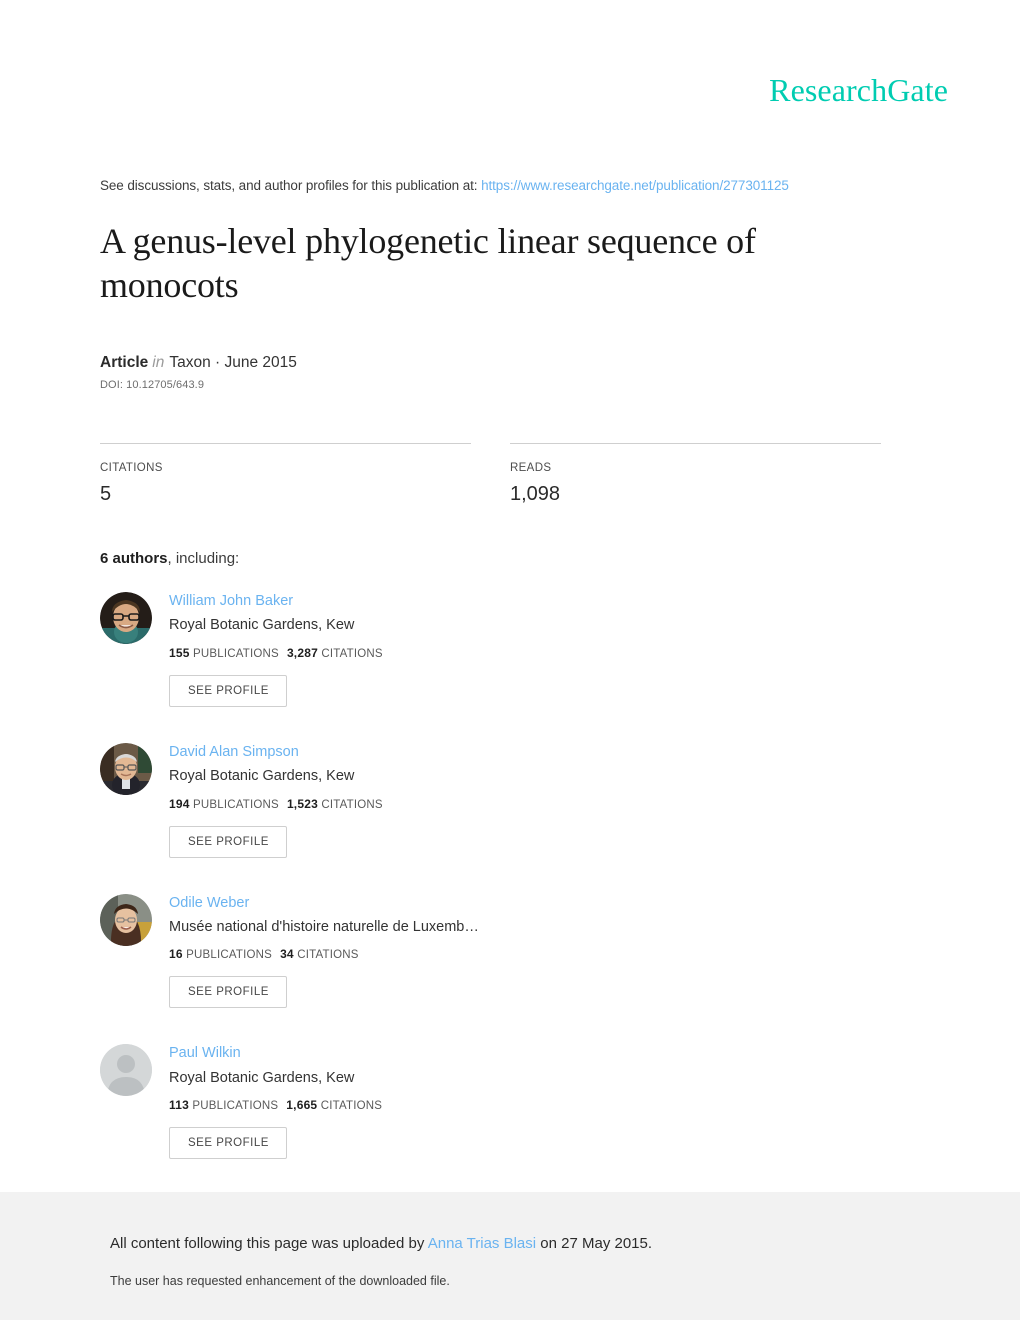  What do you see at coordinates (152, 385) in the screenshot?
I see `doi-line: DOI: 10.12705/643.9` at bounding box center [152, 385].